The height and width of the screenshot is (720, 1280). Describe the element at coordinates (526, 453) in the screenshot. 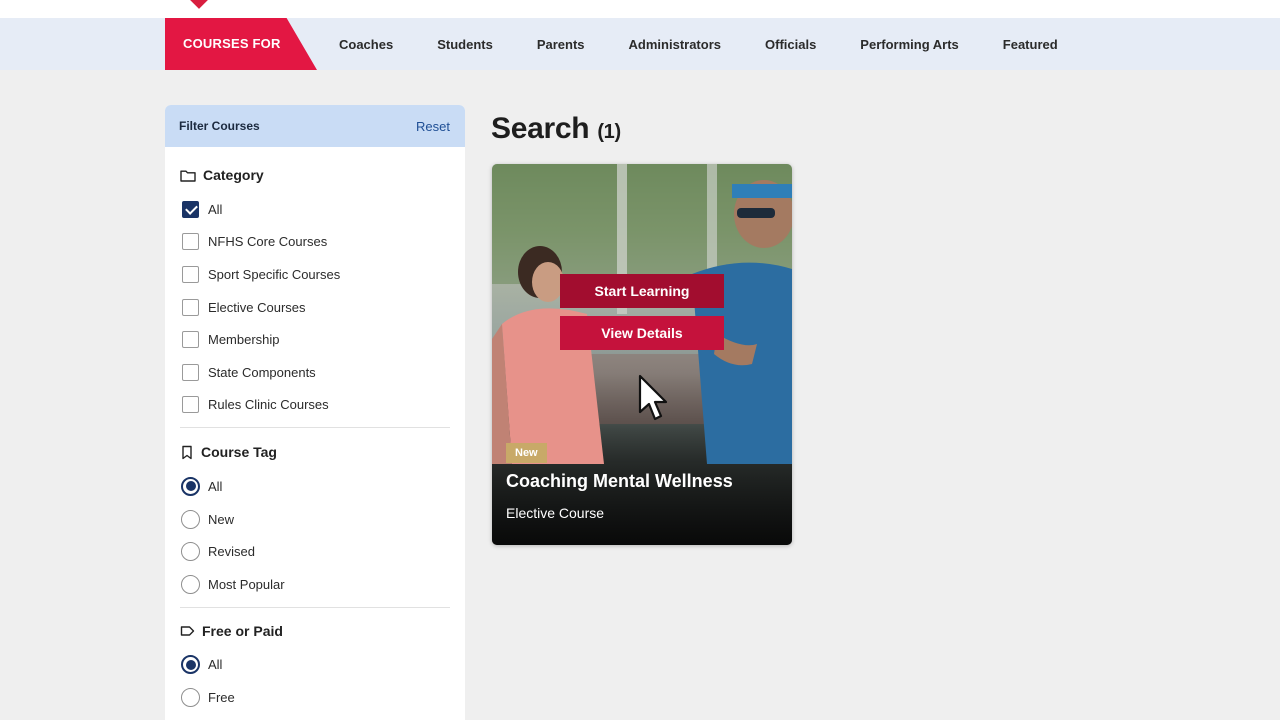

I see `new-badge: New` at that location.